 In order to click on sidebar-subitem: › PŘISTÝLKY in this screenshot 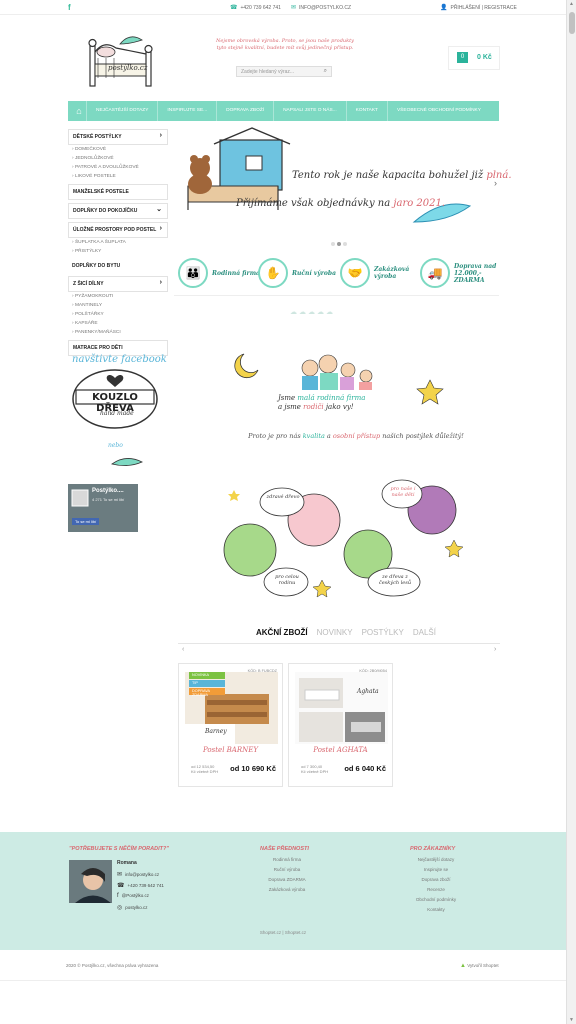, I will do `click(118, 251)`.